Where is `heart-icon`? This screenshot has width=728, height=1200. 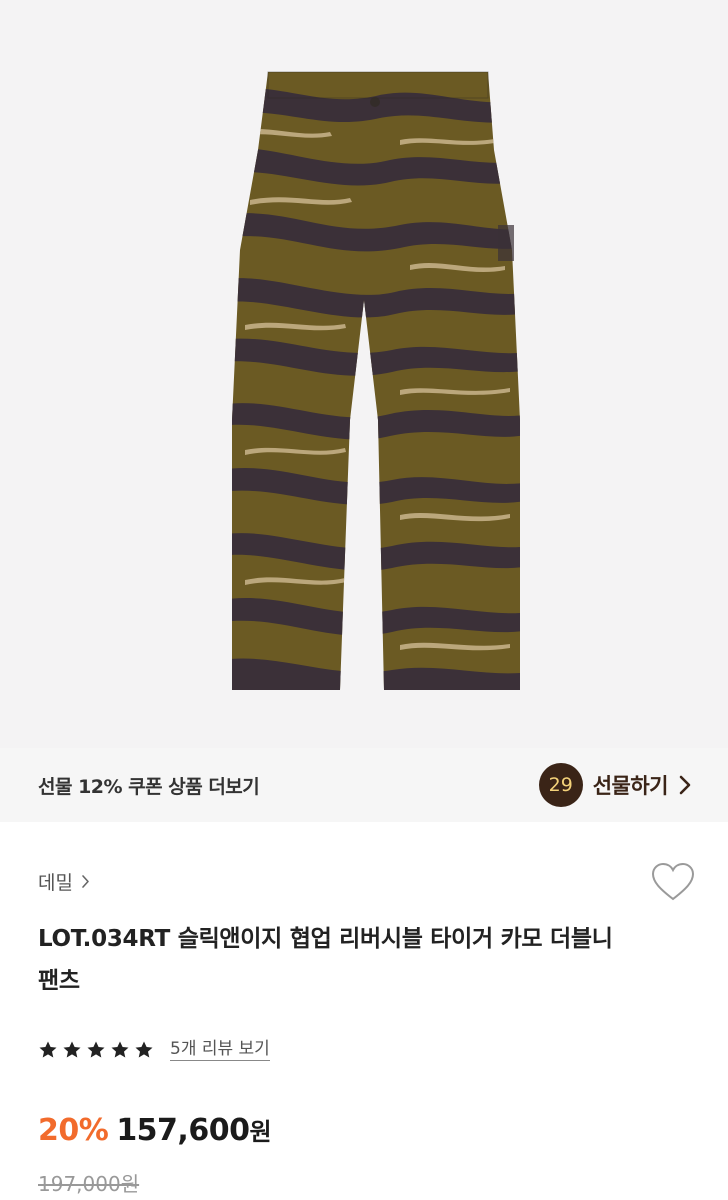 heart-icon is located at coordinates (673, 882).